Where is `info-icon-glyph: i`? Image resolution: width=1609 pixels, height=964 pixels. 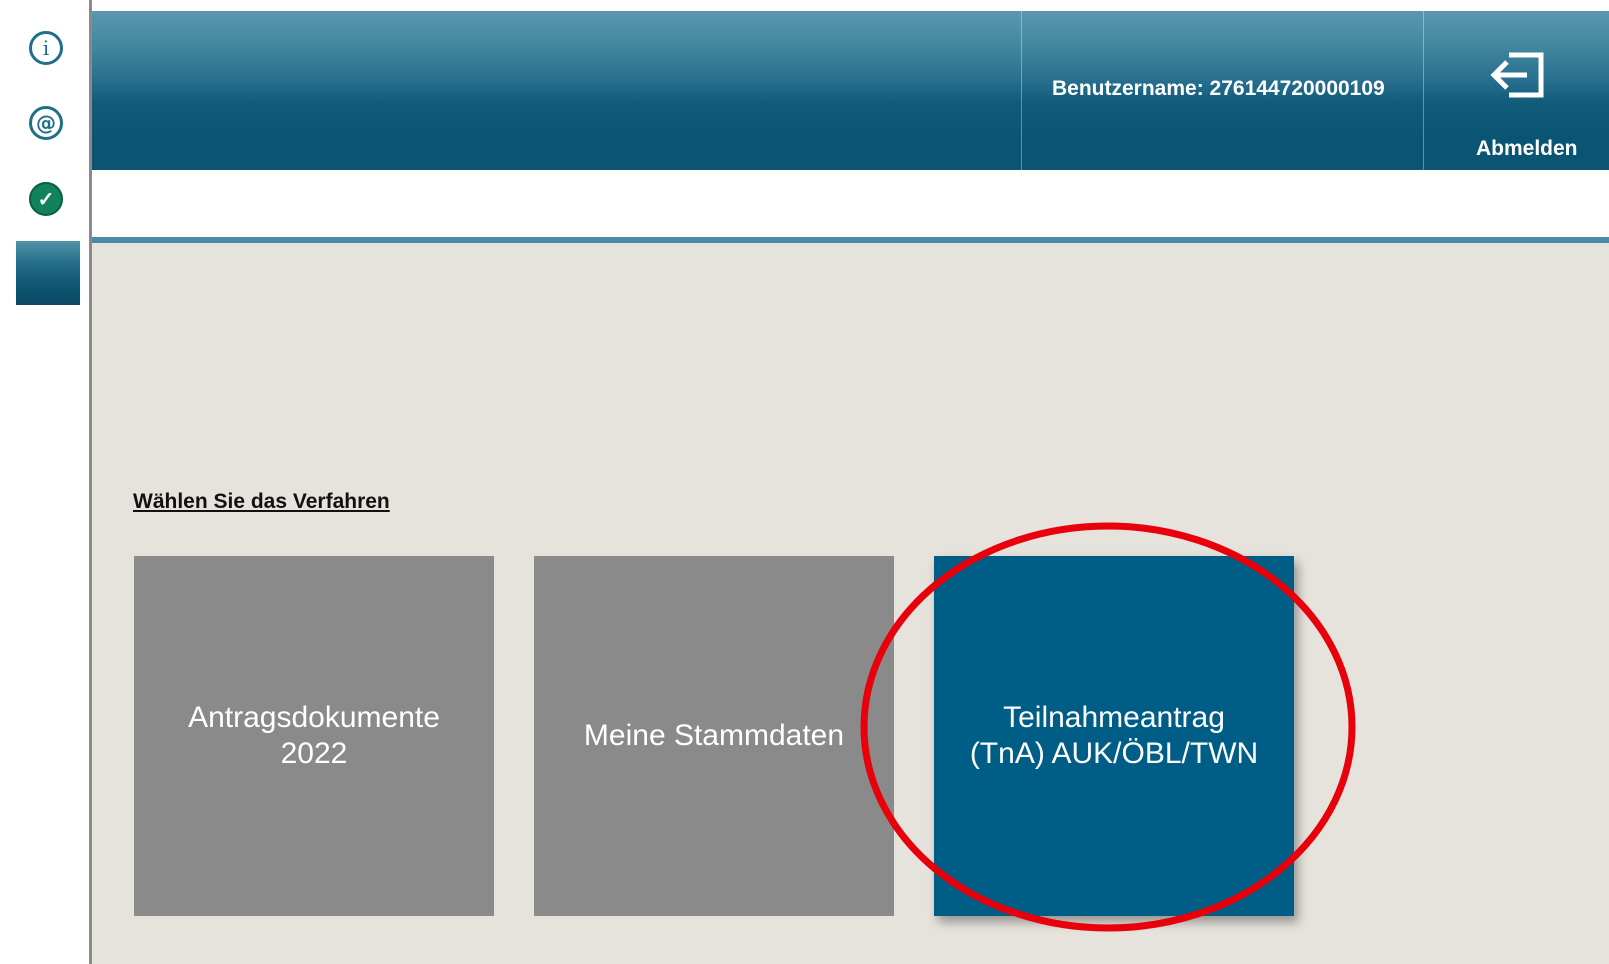 info-icon-glyph: i is located at coordinates (46, 48).